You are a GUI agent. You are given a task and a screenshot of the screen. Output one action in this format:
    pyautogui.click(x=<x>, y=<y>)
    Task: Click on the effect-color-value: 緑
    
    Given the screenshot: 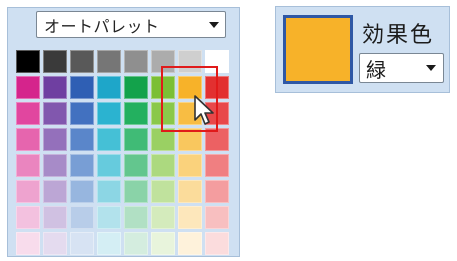 What is the action you would take?
    pyautogui.click(x=376, y=69)
    